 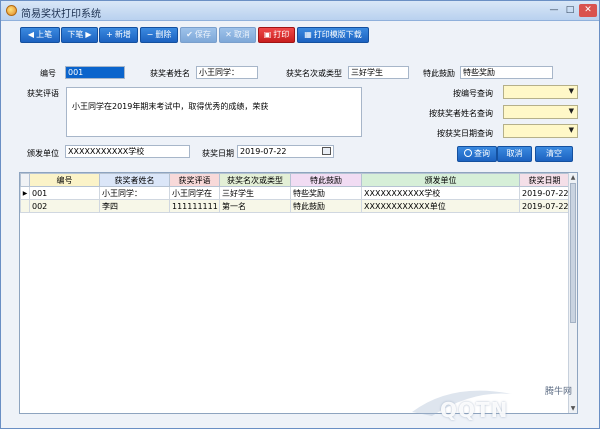 I want to click on print-label: 打印, so click(x=281, y=34).